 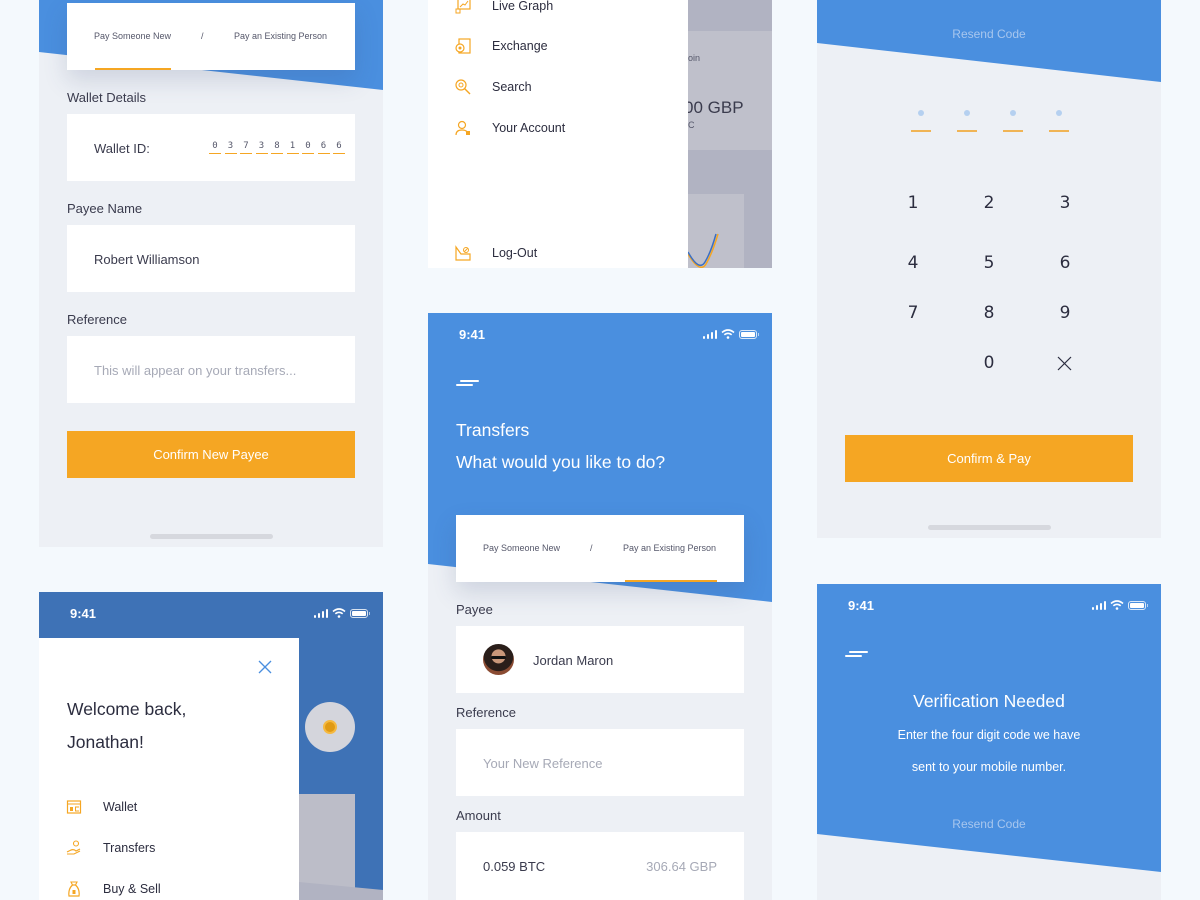 I want to click on code-slot-dot, so click(x=1013, y=113).